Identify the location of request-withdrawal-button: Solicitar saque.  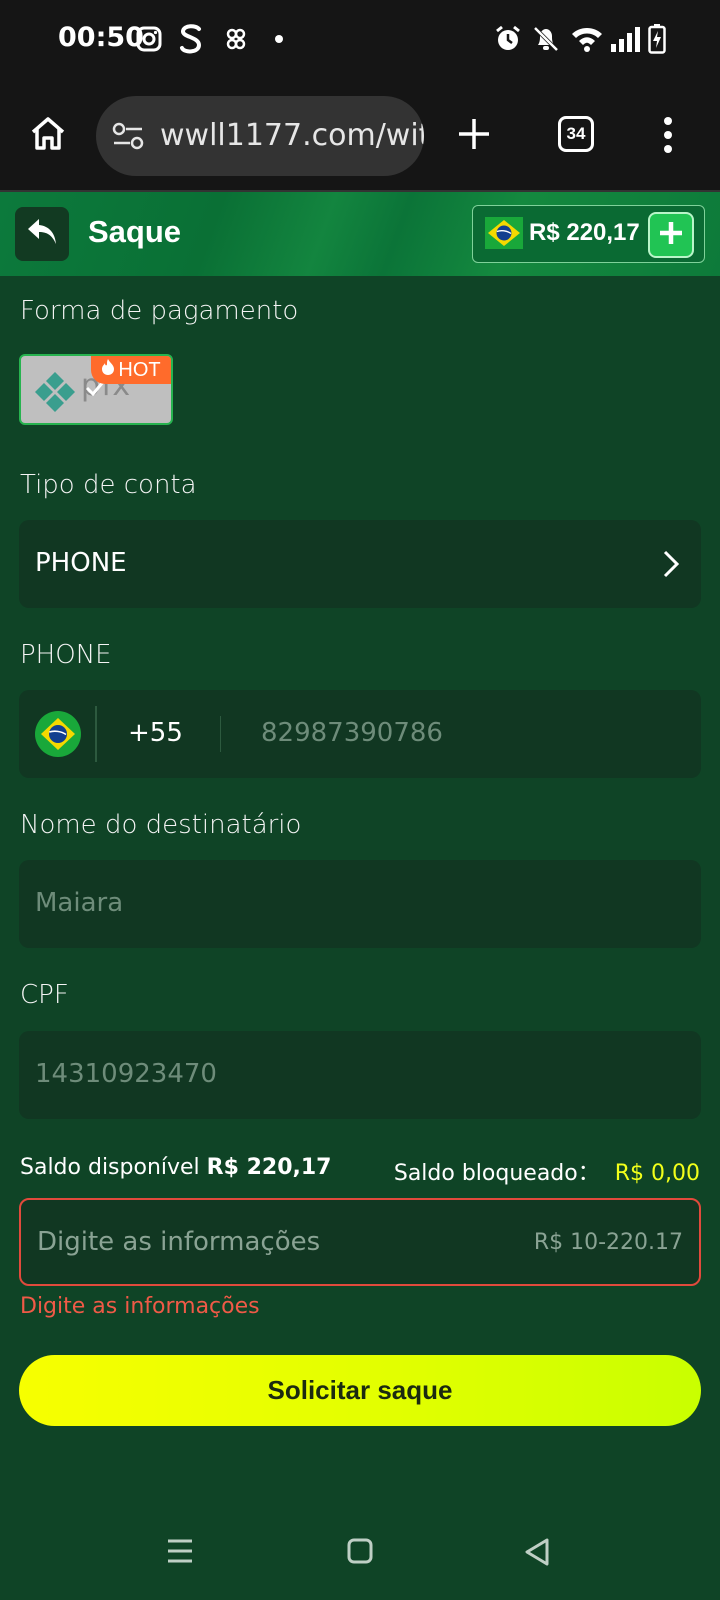
(360, 1390).